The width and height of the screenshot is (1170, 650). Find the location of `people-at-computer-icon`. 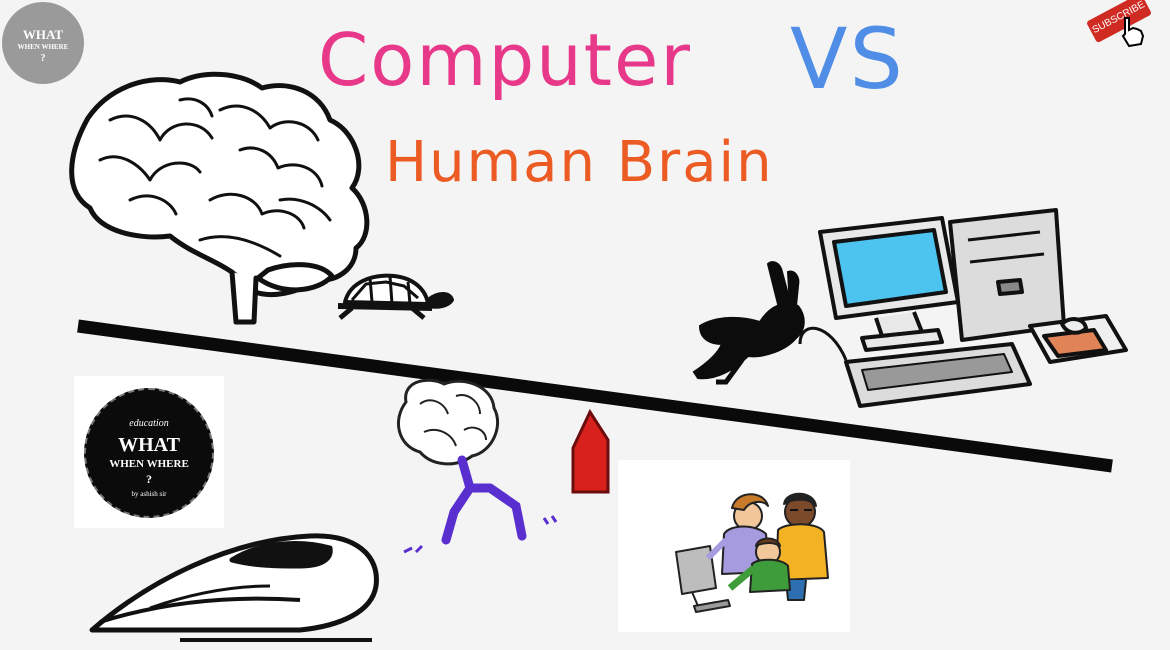

people-at-computer-icon is located at coordinates (752, 552).